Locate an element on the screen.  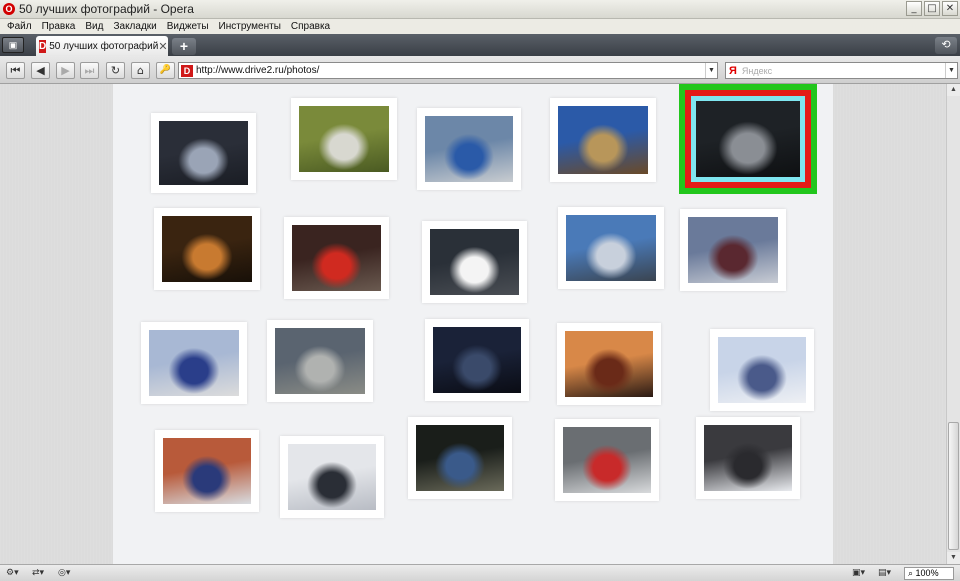
turbo-icon: ◎▾ is located at coordinates (64, 573).